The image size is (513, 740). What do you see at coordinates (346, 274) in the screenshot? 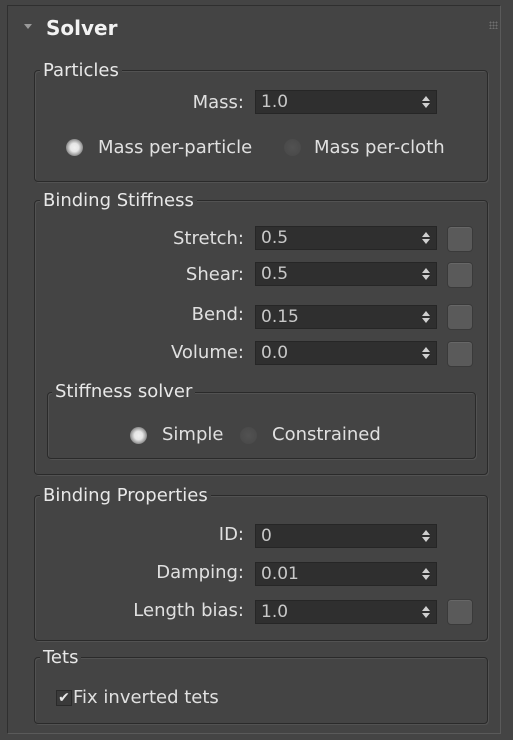
I see `shear-spinner: 0.5` at bounding box center [346, 274].